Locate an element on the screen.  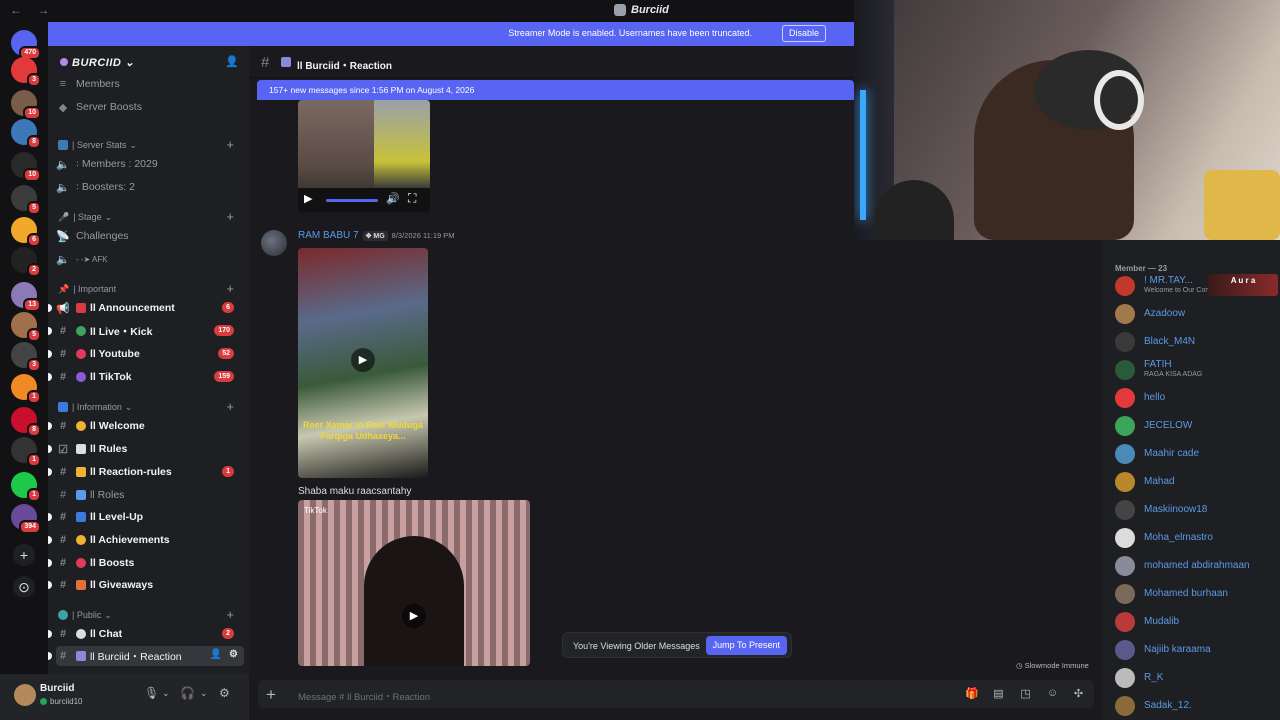
explore-icon: ⊙ is located at coordinates (24, 587).